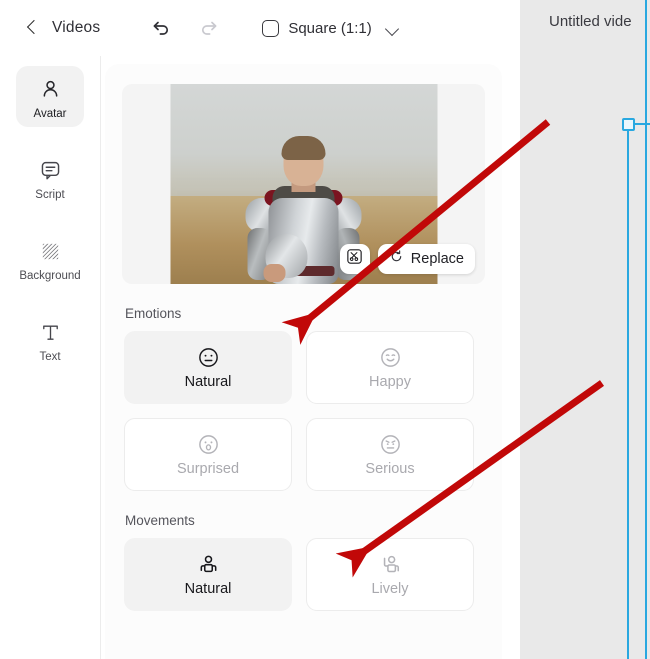  I want to click on person-icon, so click(50, 89).